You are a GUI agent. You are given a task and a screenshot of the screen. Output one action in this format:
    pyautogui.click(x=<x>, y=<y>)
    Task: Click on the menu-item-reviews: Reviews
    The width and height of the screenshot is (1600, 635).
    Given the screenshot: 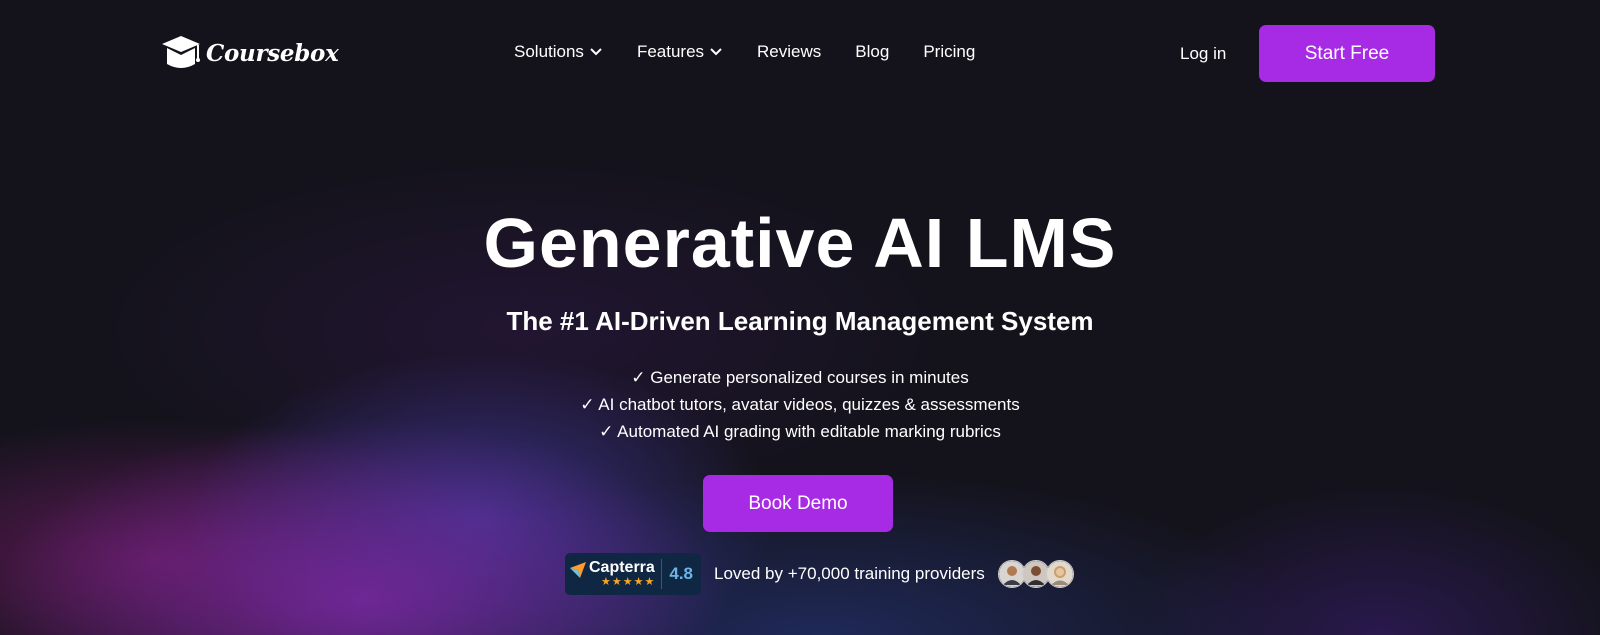 What is the action you would take?
    pyautogui.click(x=789, y=52)
    